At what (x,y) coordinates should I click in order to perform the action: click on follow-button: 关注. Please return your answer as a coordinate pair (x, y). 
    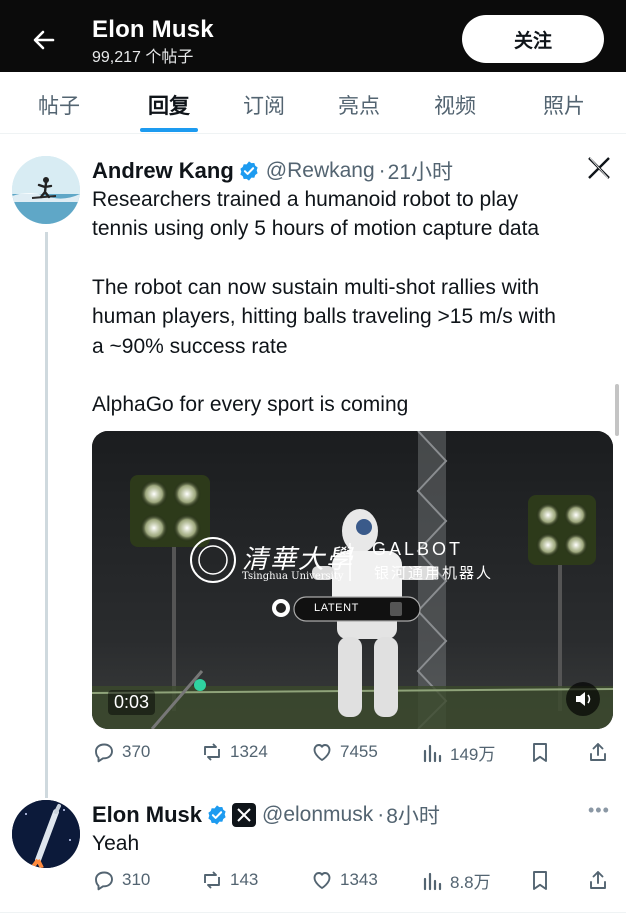
    Looking at the image, I should click on (533, 39).